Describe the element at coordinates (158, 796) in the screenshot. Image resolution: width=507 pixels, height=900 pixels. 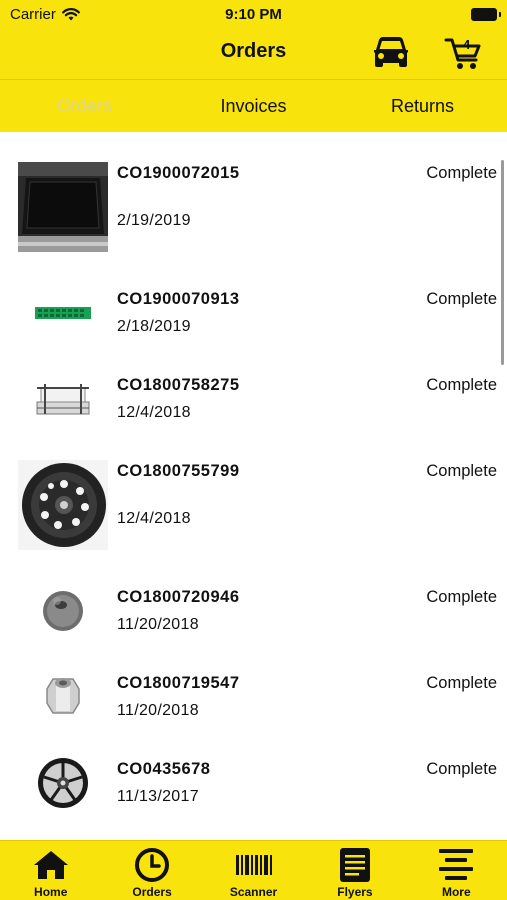
I see `order-date: 11/13/2017` at that location.